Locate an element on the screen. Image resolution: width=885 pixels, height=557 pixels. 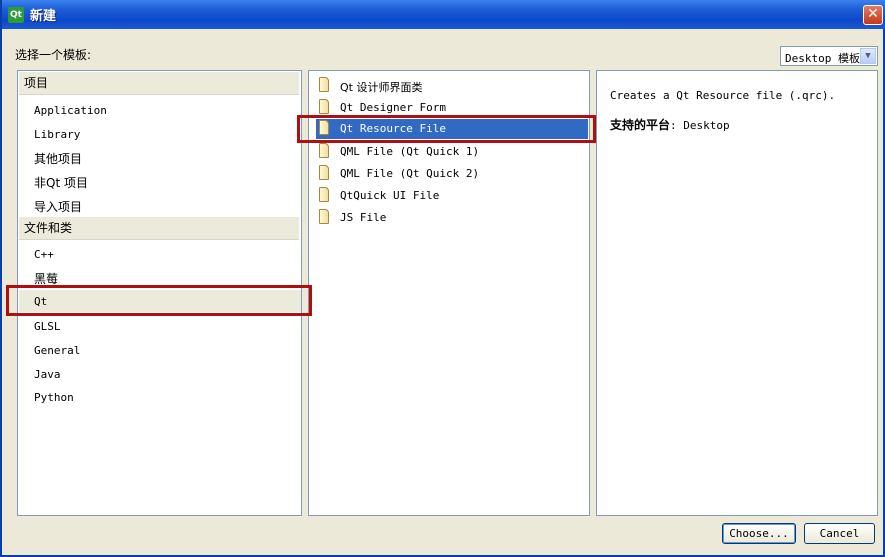
highlight-box-category is located at coordinates (159, 300).